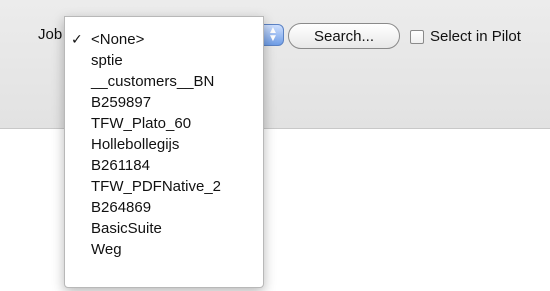 The width and height of the screenshot is (550, 291). Describe the element at coordinates (107, 60) in the screenshot. I see `menu-item-label: sptie` at that location.